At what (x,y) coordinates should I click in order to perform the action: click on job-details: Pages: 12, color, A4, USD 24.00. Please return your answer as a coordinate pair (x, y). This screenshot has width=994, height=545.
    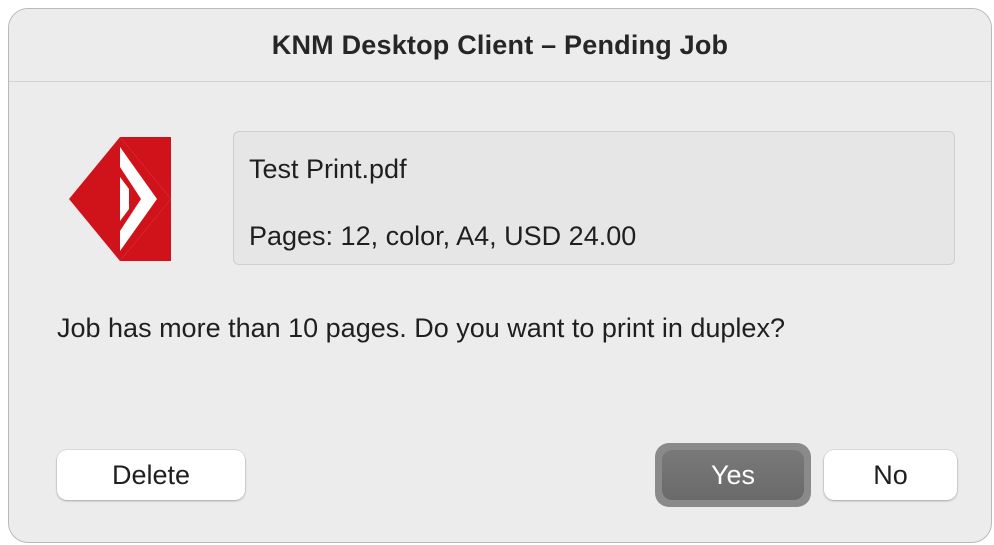
    Looking at the image, I should click on (443, 236).